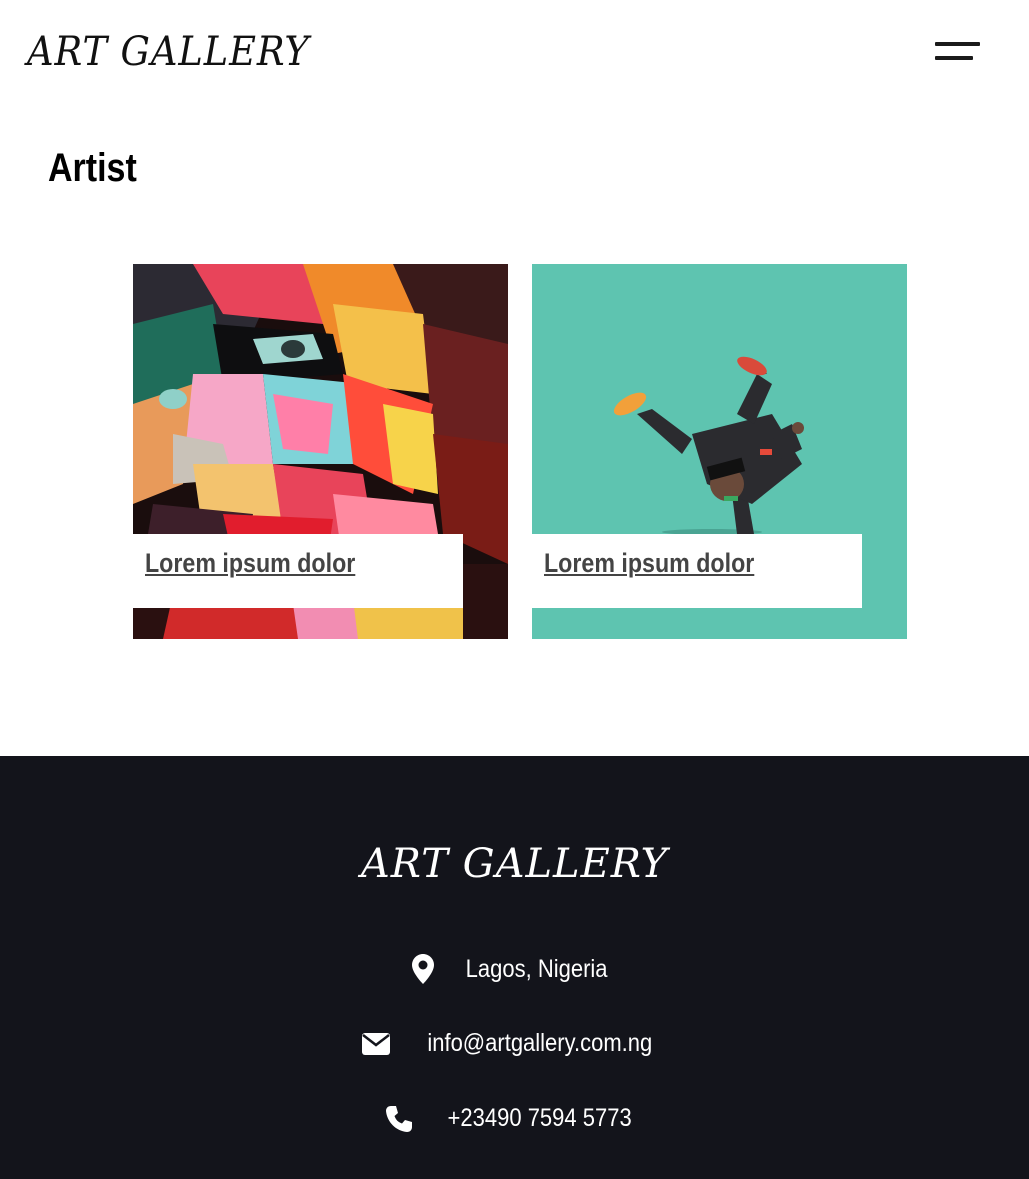 Image resolution: width=1029 pixels, height=1179 pixels. What do you see at coordinates (539, 1043) in the screenshot?
I see `email-link: info@artgallery.com.ng` at bounding box center [539, 1043].